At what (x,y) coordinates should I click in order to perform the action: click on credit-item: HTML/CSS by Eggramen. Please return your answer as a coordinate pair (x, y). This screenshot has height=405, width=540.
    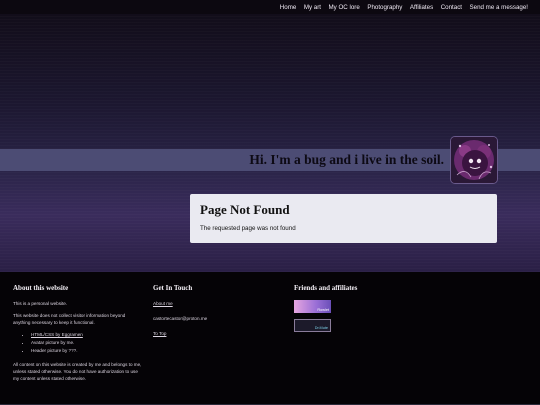
    Looking at the image, I should click on (87, 335).